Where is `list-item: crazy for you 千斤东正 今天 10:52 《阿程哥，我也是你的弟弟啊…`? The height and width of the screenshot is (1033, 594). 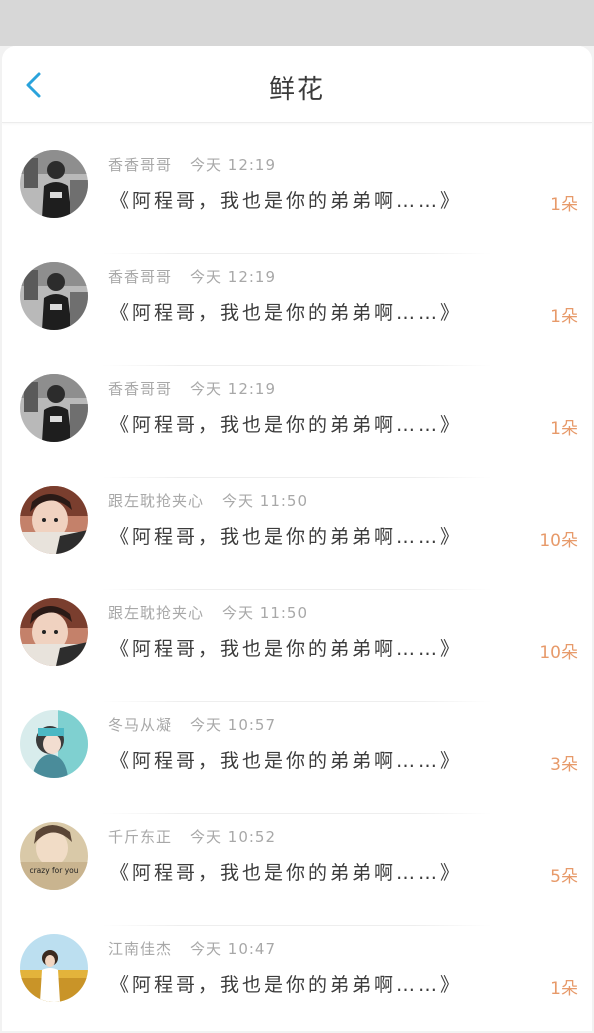 list-item: crazy for you 千斤东正 今天 10:52 《阿程哥，我也是你的弟弟啊… is located at coordinates (297, 870).